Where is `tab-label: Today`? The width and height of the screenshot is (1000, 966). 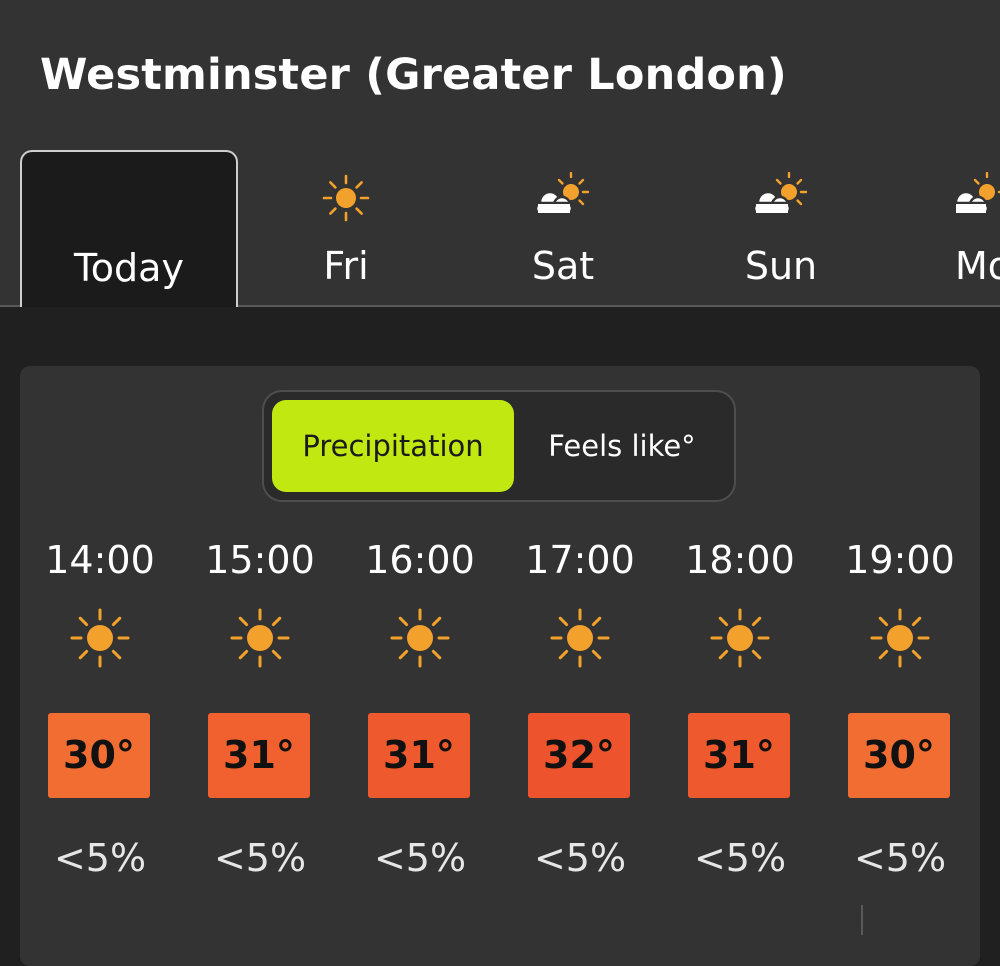
tab-label: Today is located at coordinates (129, 268).